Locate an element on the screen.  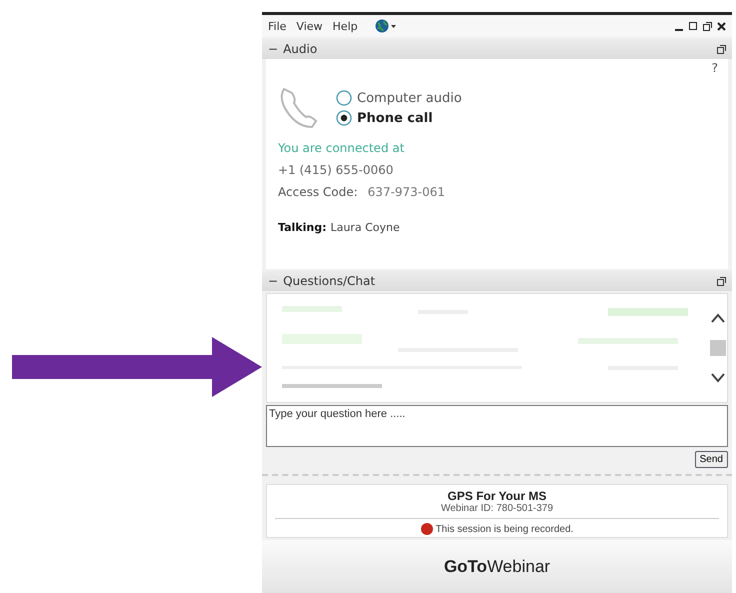
access-code: 637-973-061 is located at coordinates (407, 192).